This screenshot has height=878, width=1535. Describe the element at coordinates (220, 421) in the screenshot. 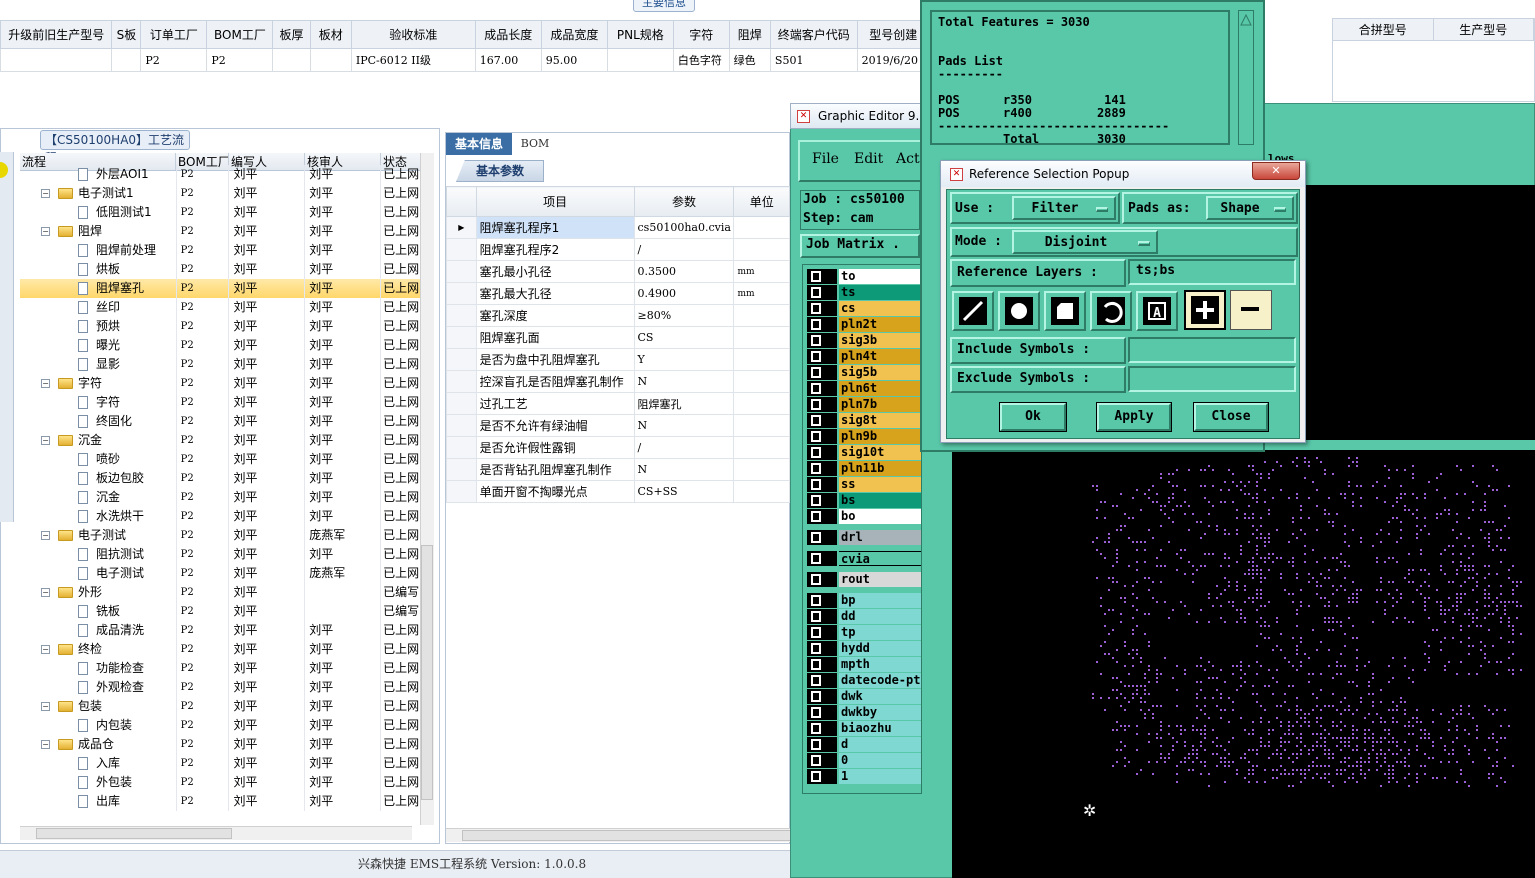

I see `workflow-row: 终固化 P2 刘平 刘平 已上网` at that location.